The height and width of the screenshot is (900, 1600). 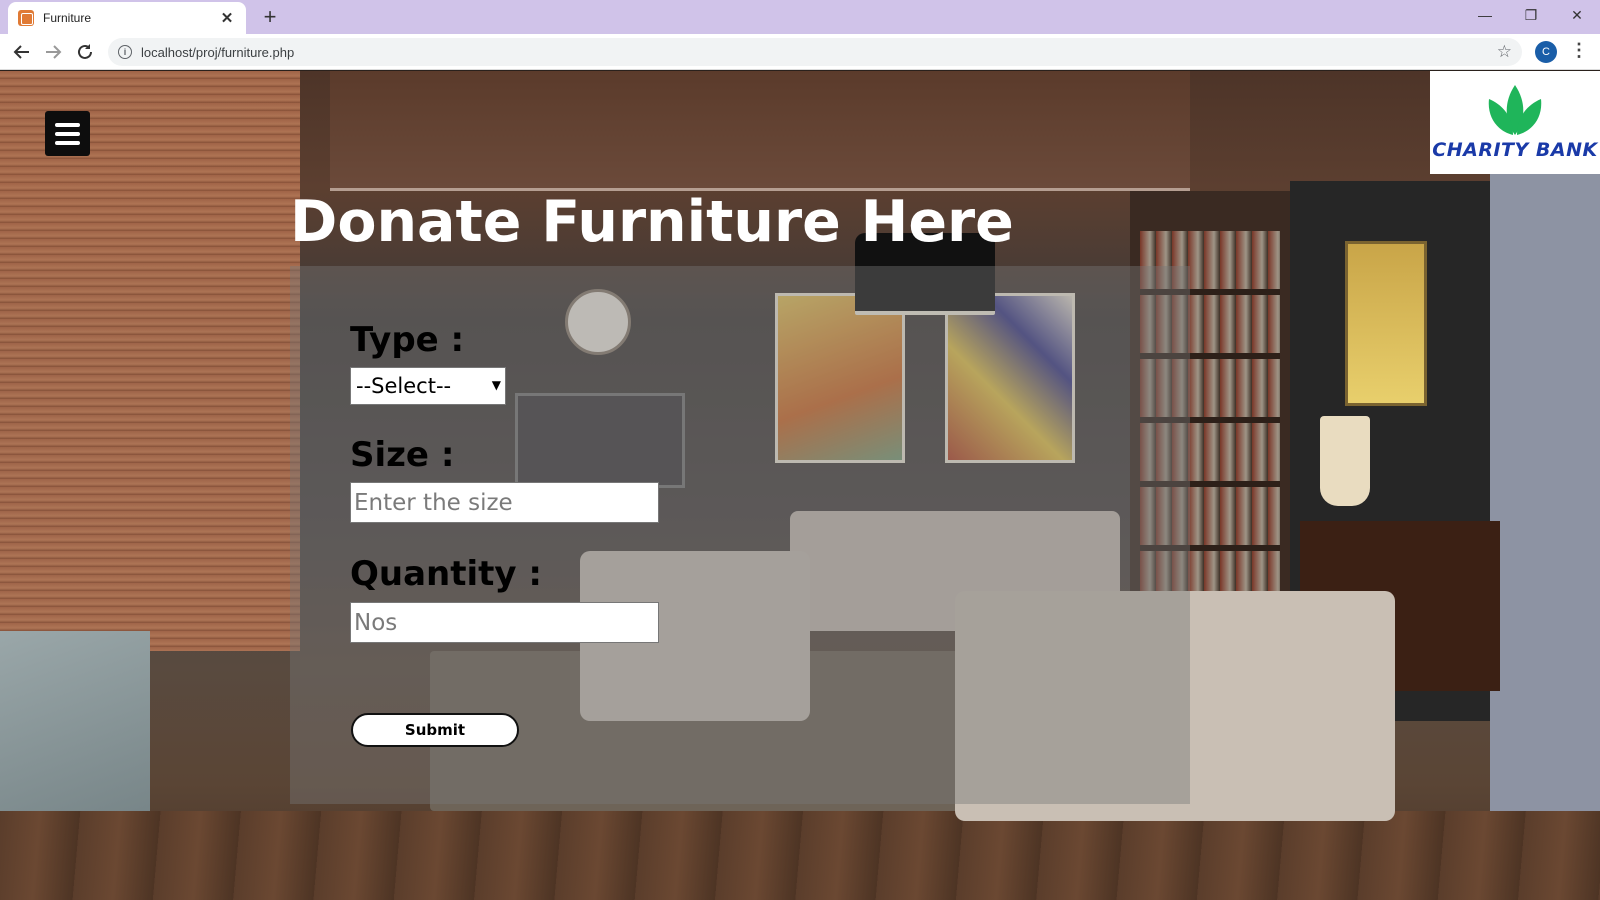 I want to click on submit-button: Submit, so click(x=435, y=730).